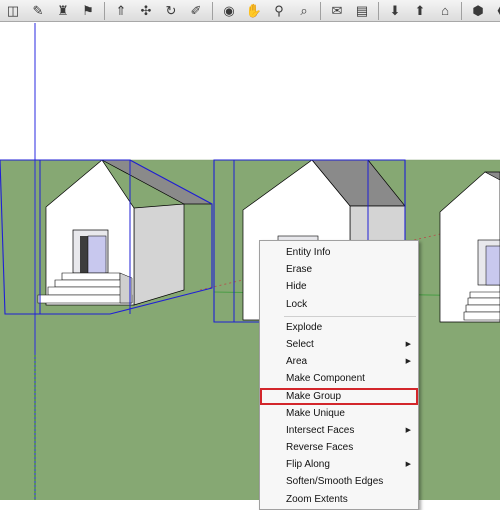  I want to click on main-toolbar: ◫✎♜⚑ ⇑✣↻✐ ◉✋⚲⌕ ✉▤ ⬇⬆⌂ ⬢⬣, so click(250, 11).